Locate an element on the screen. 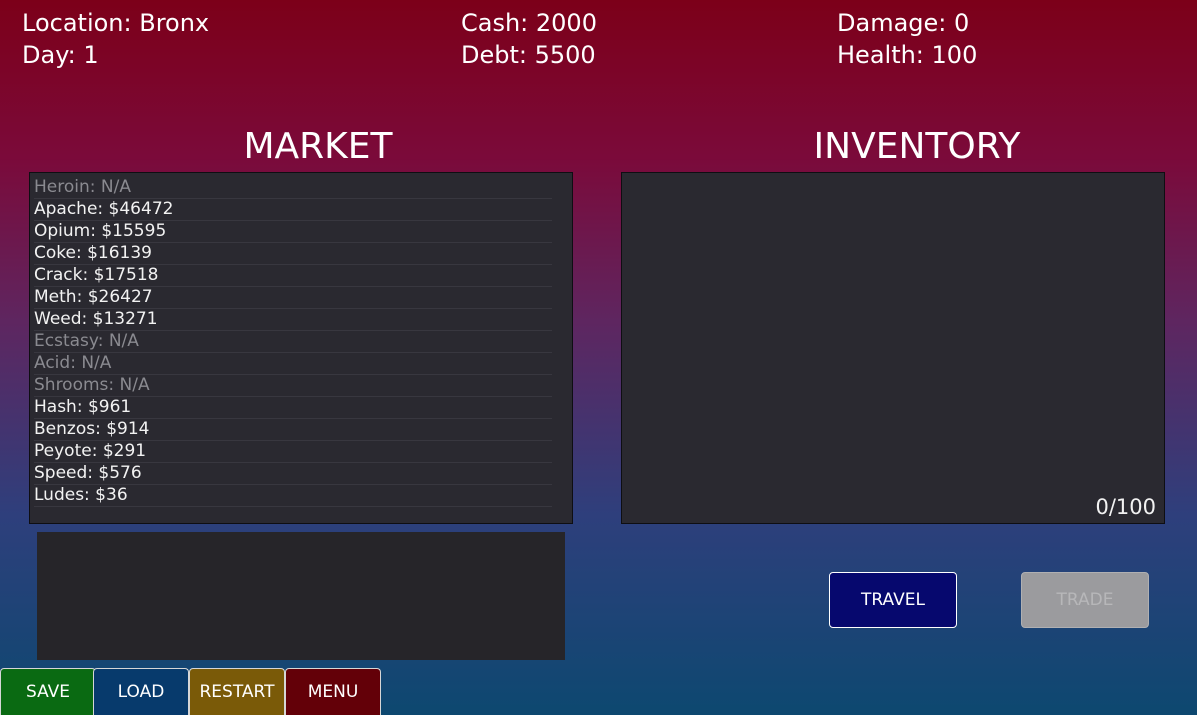 The height and width of the screenshot is (715, 1197). damage-label: Damage: 0 is located at coordinates (903, 23).